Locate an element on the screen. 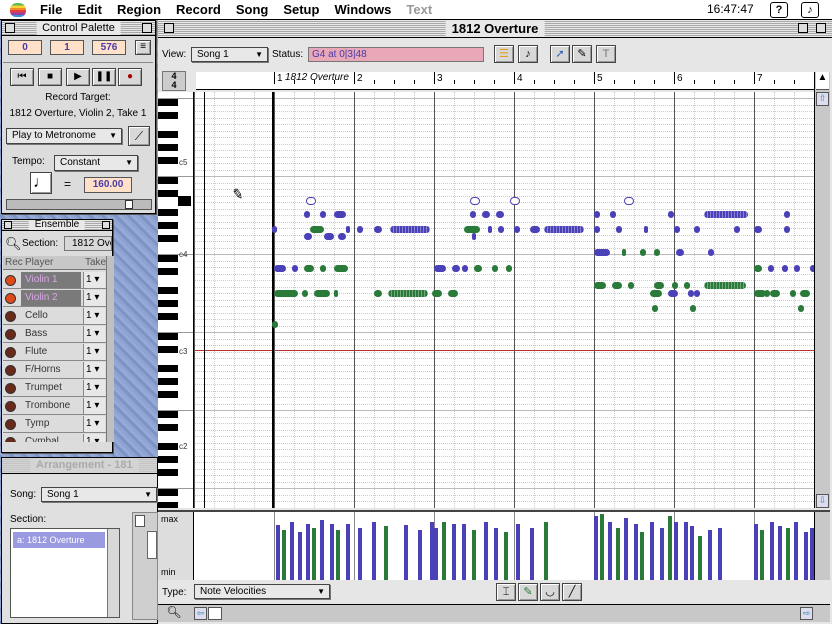  magnifier-icon: 🔍︎ is located at coordinates (13, 244).